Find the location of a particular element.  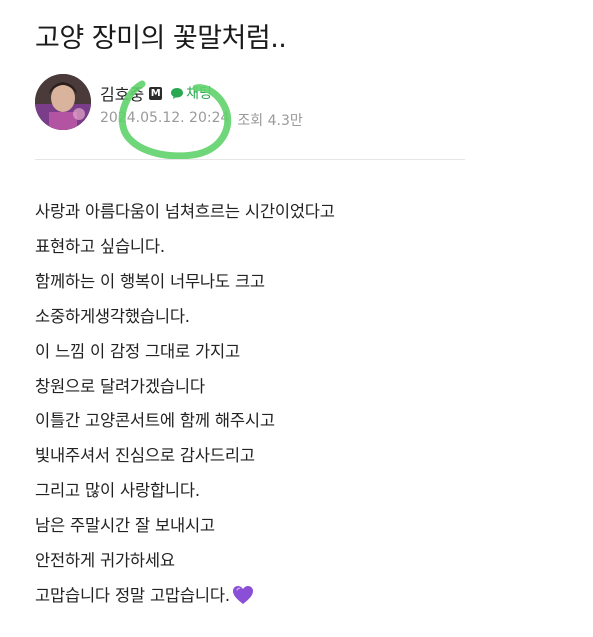

header-divider is located at coordinates (250, 159).